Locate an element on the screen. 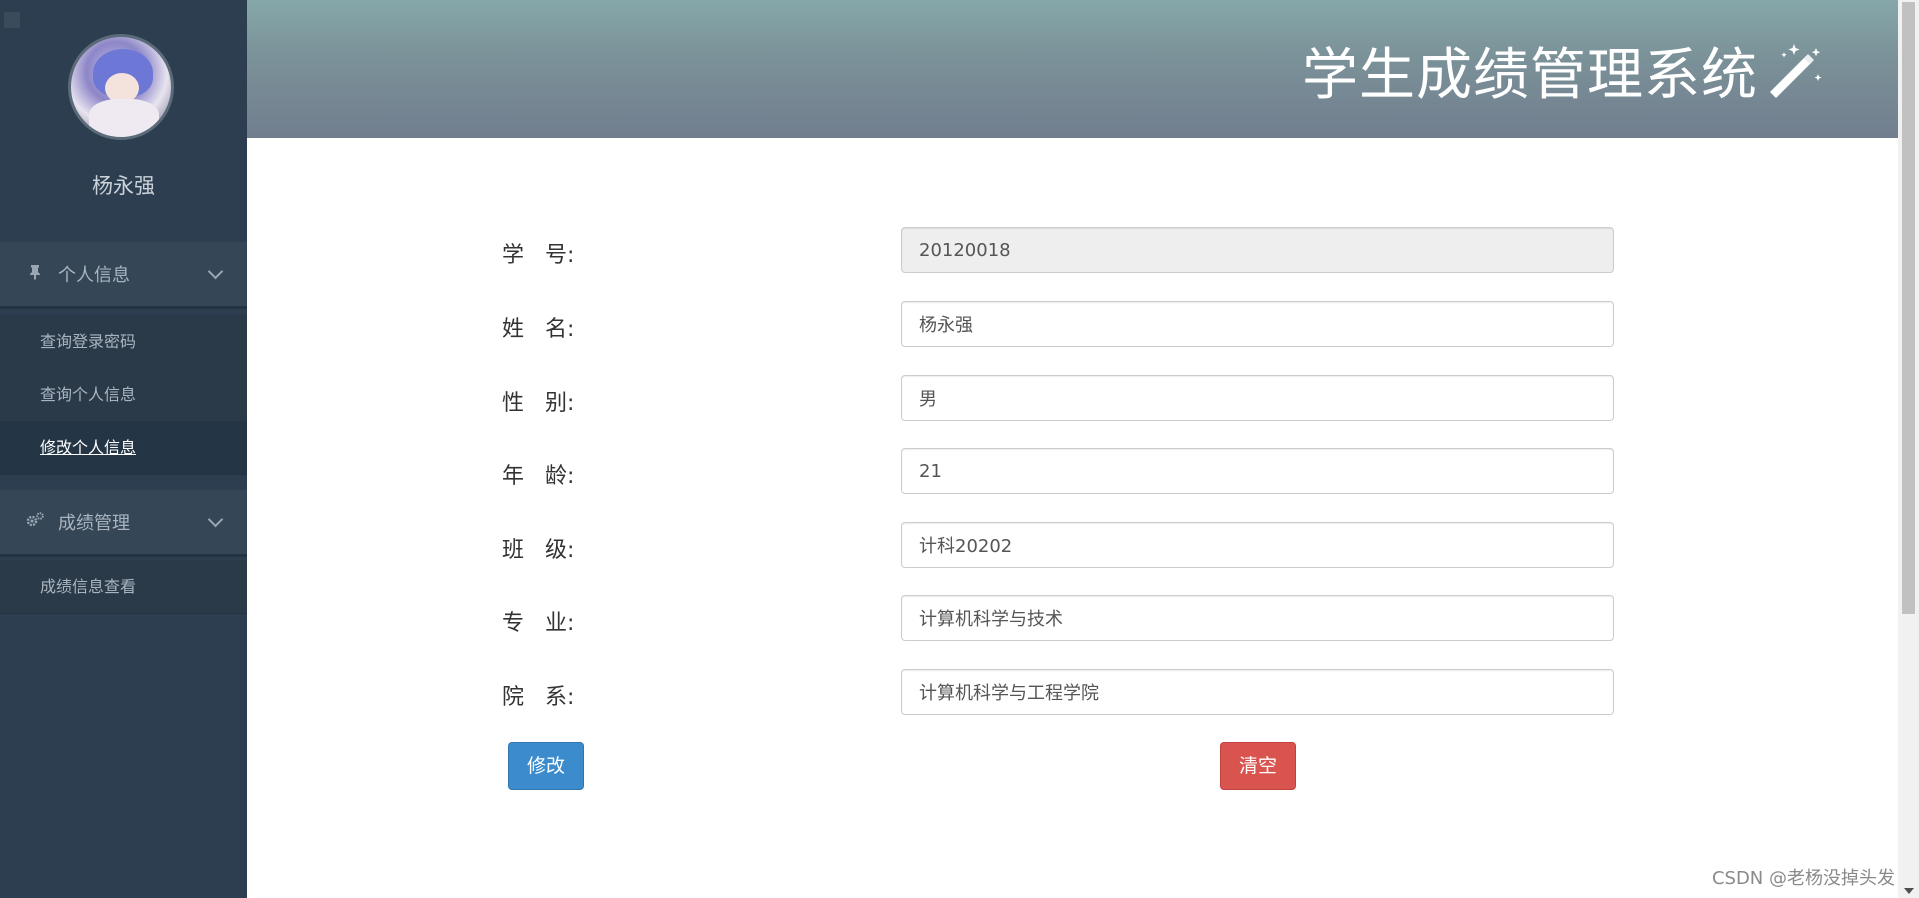 This screenshot has height=898, width=1919. gender-field is located at coordinates (1257, 398).